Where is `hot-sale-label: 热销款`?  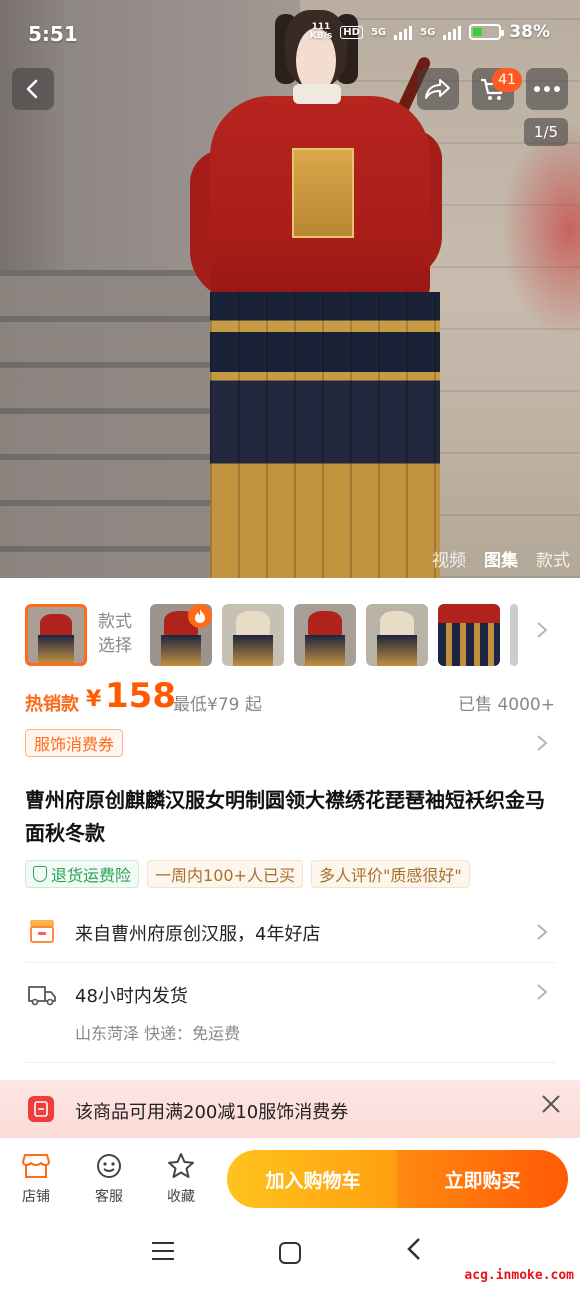 hot-sale-label: 热销款 is located at coordinates (52, 704).